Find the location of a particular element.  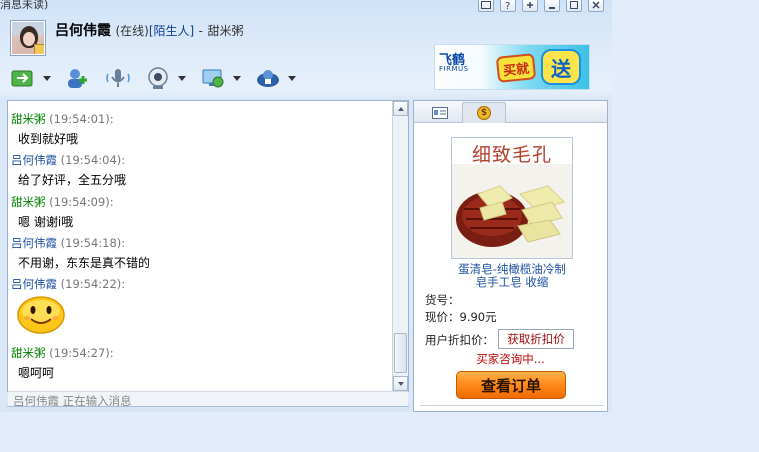

price-value: 9.90元 is located at coordinates (478, 317).